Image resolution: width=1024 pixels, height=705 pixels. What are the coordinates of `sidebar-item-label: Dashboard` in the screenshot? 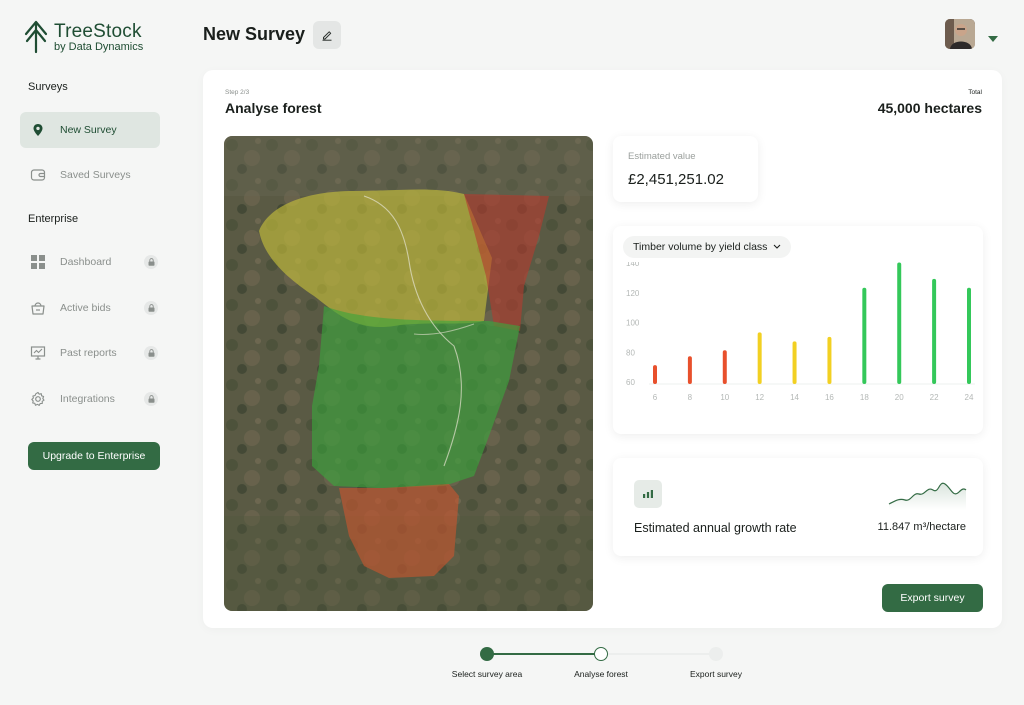 It's located at (86, 262).